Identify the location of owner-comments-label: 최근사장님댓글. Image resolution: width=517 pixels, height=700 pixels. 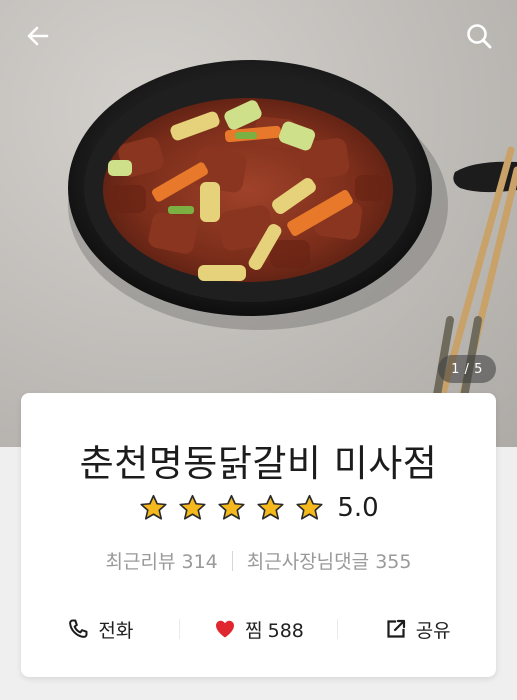
(308, 562).